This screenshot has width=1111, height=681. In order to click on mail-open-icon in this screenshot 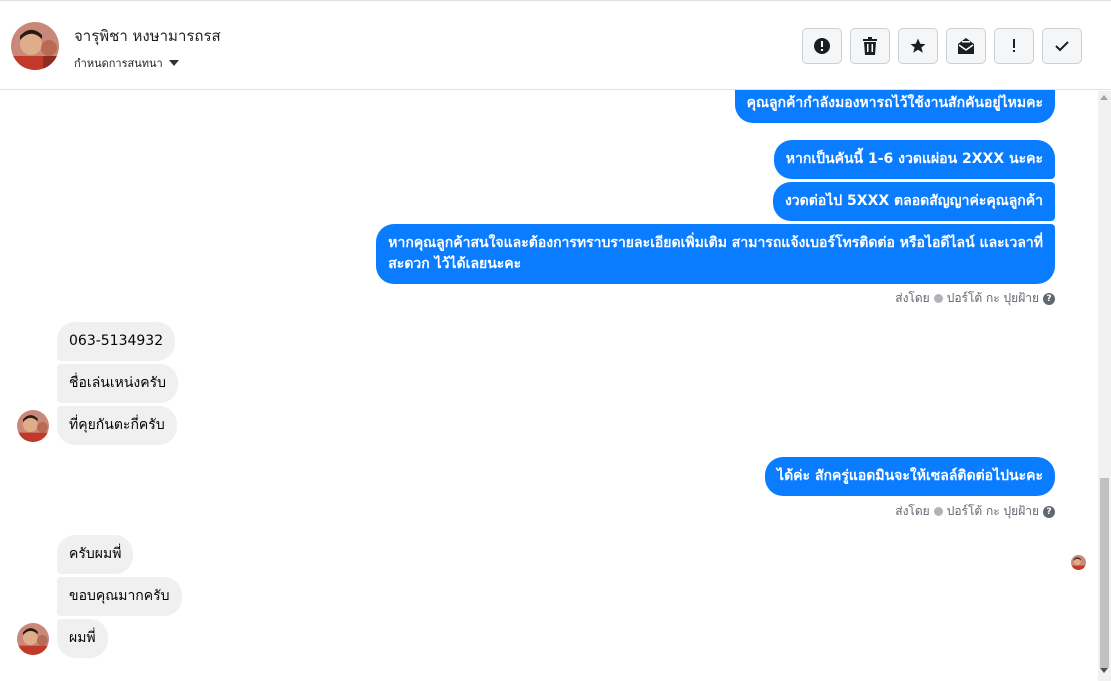, I will do `click(966, 46)`.